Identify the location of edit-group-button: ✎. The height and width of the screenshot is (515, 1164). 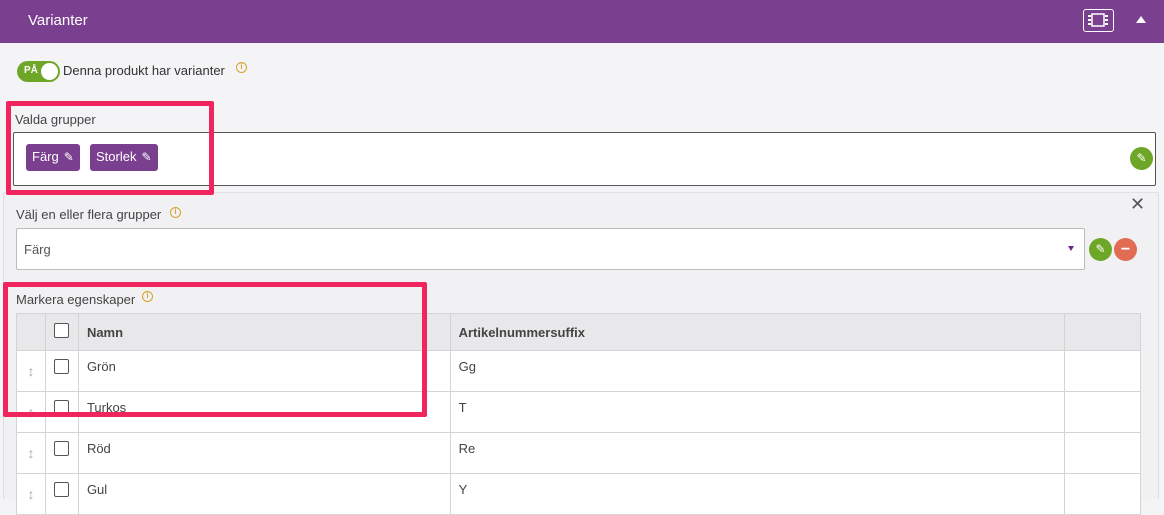
(1100, 249).